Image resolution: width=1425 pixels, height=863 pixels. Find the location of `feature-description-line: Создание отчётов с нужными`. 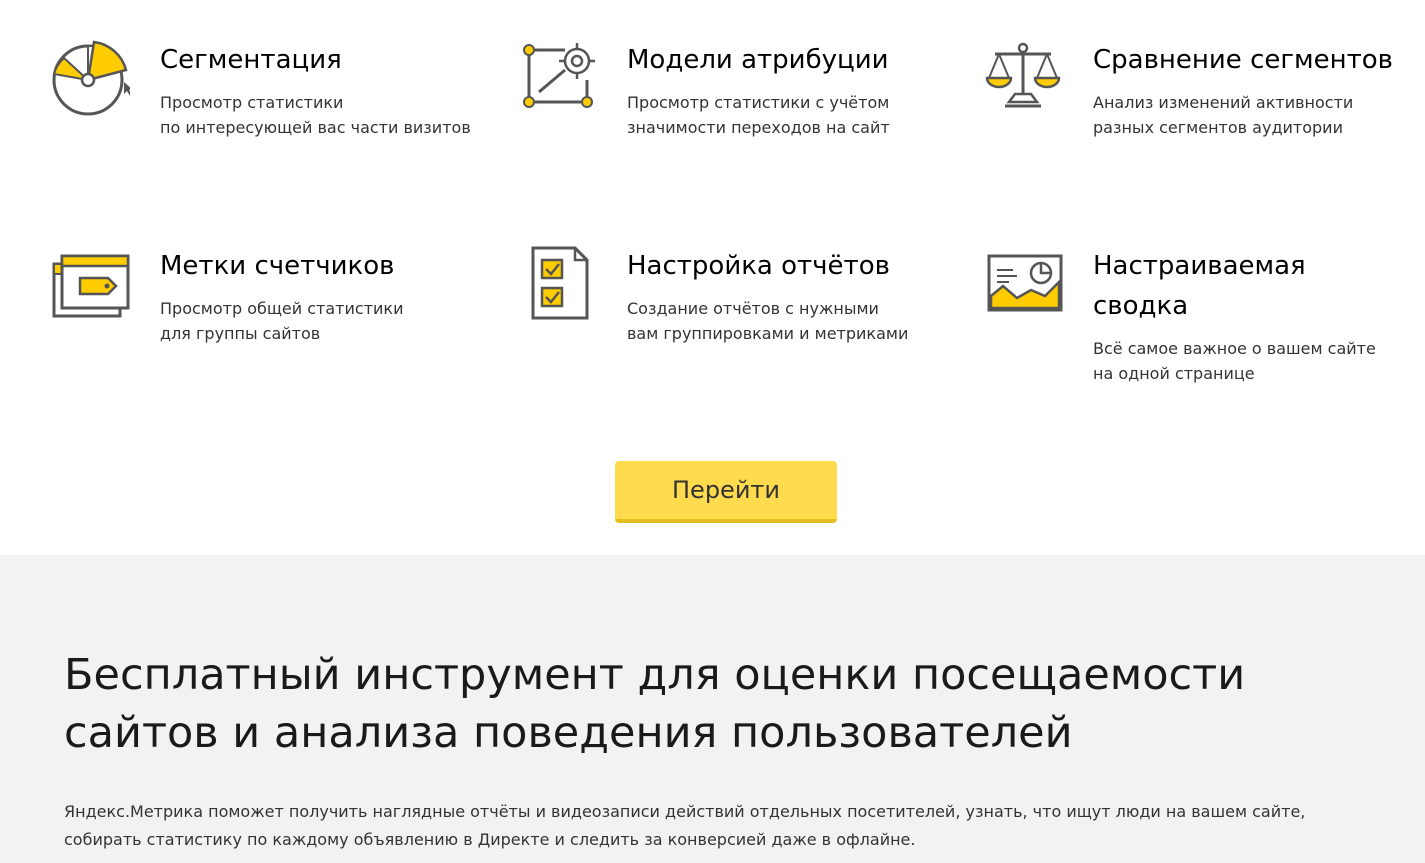

feature-description-line: Создание отчётов с нужными is located at coordinates (753, 308).